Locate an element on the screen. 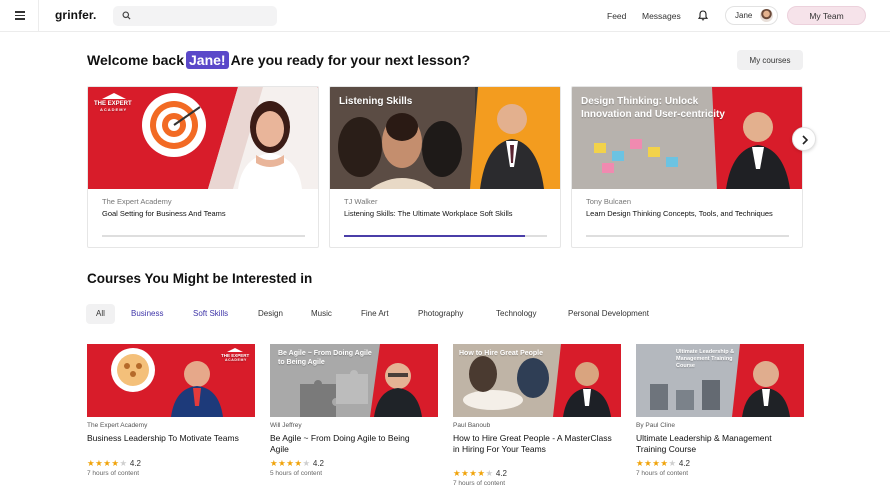 Image resolution: width=890 pixels, height=500 pixels. filter-photography: Photography is located at coordinates (440, 314).